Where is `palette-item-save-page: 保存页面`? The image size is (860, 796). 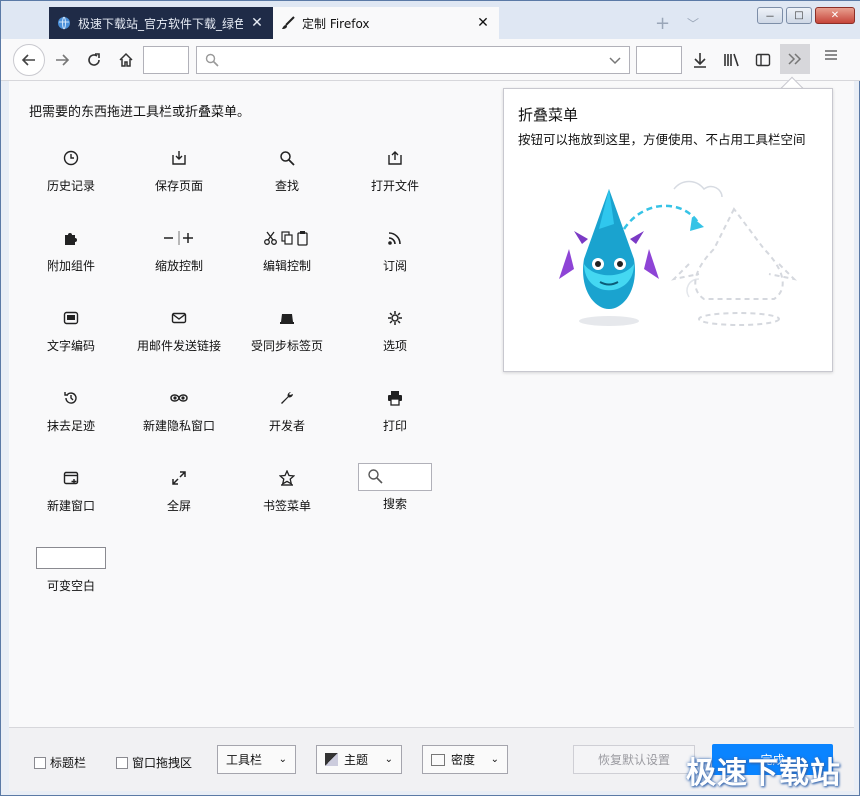
palette-item-save-page: 保存页面 is located at coordinates (179, 178).